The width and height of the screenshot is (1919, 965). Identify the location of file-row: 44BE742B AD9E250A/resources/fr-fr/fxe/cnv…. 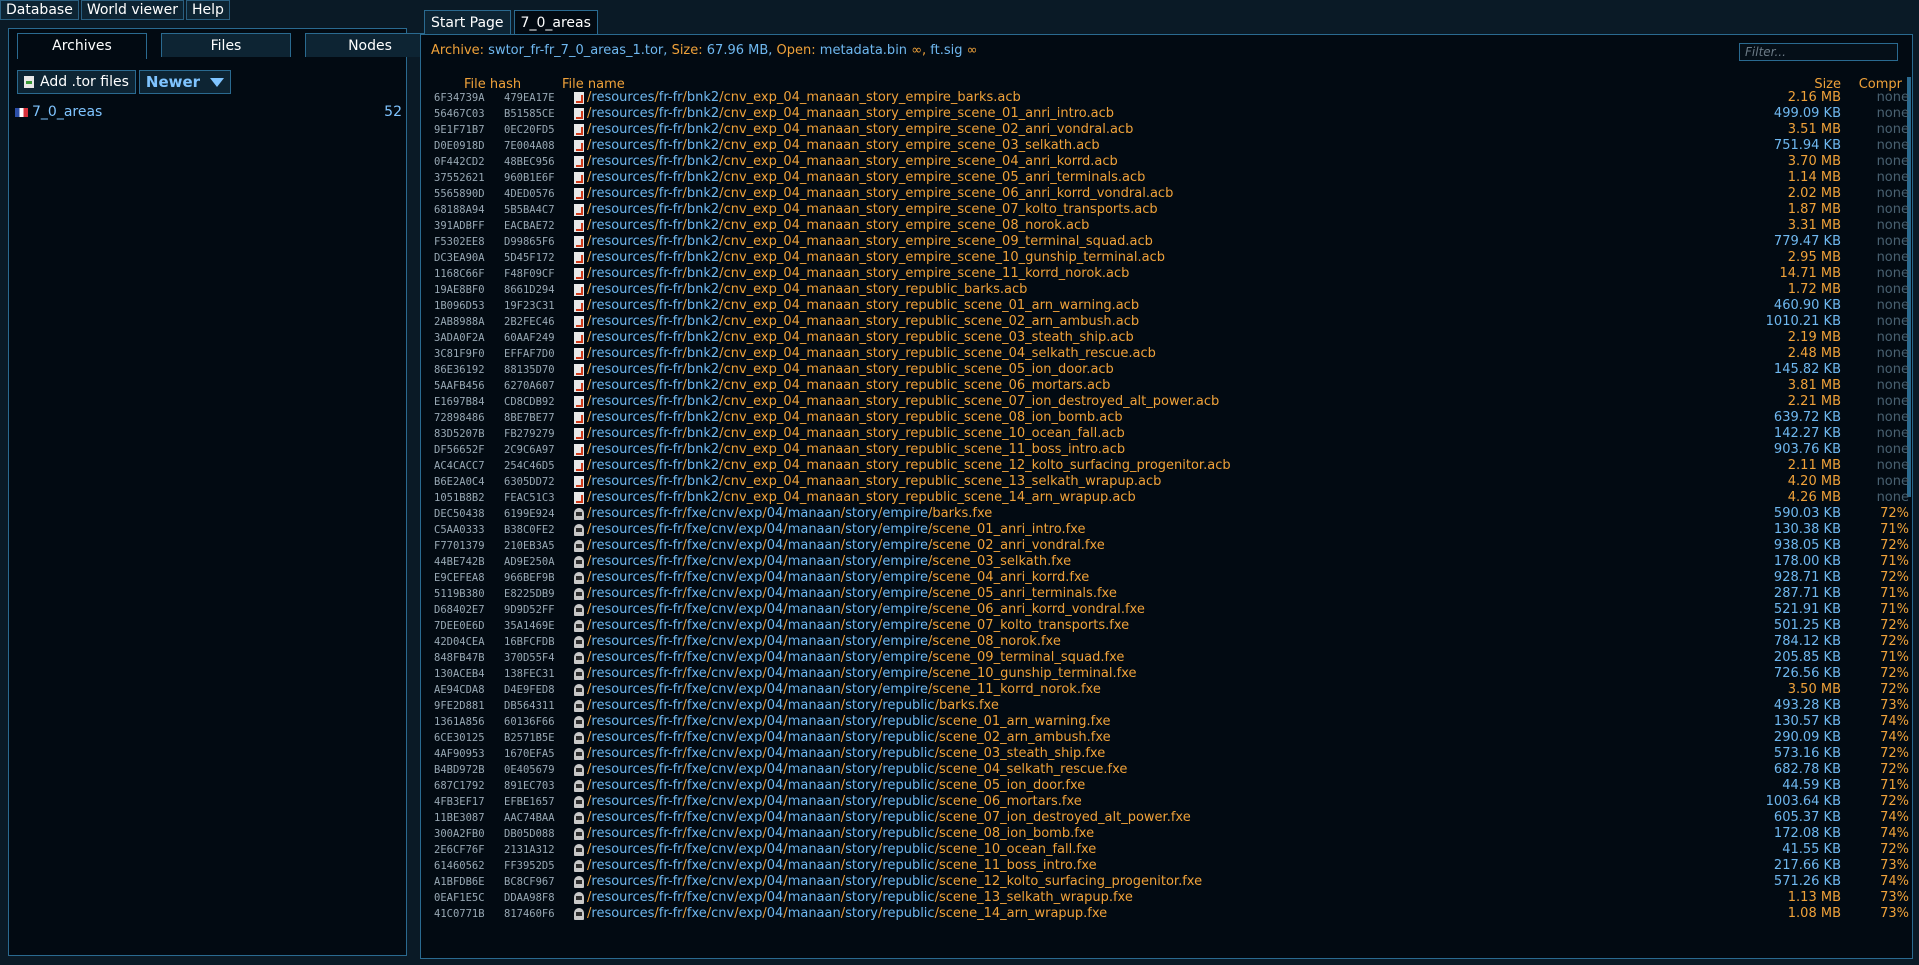
(1171, 562).